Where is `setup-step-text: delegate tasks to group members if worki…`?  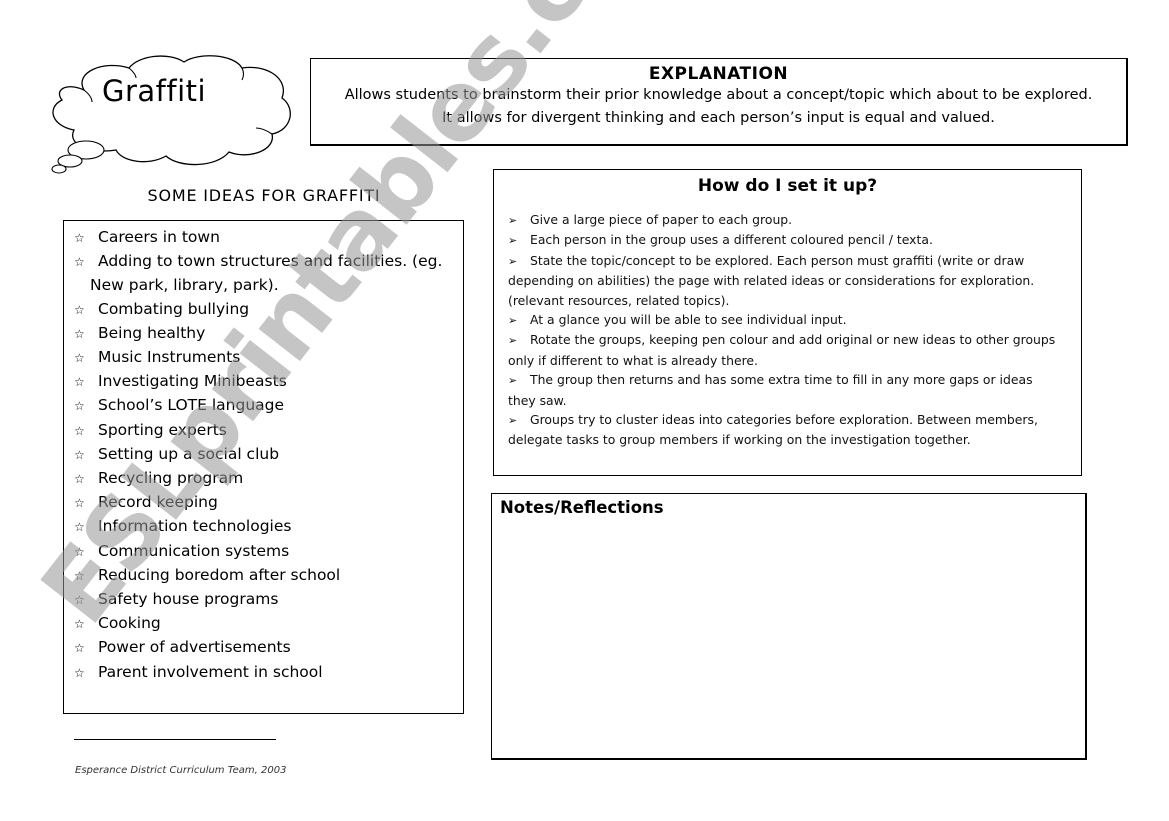
setup-step-text: delegate tasks to group members if worki… is located at coordinates (739, 440).